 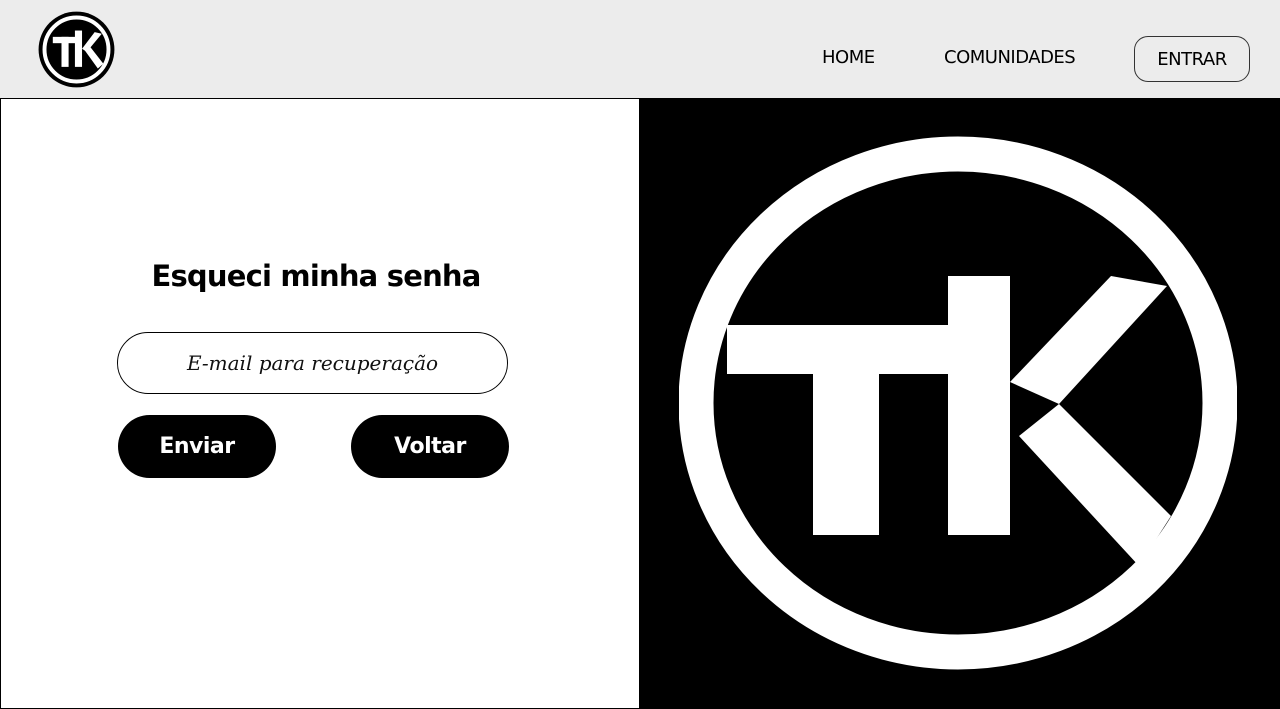 I want to click on tk-logo-icon, so click(x=76, y=49).